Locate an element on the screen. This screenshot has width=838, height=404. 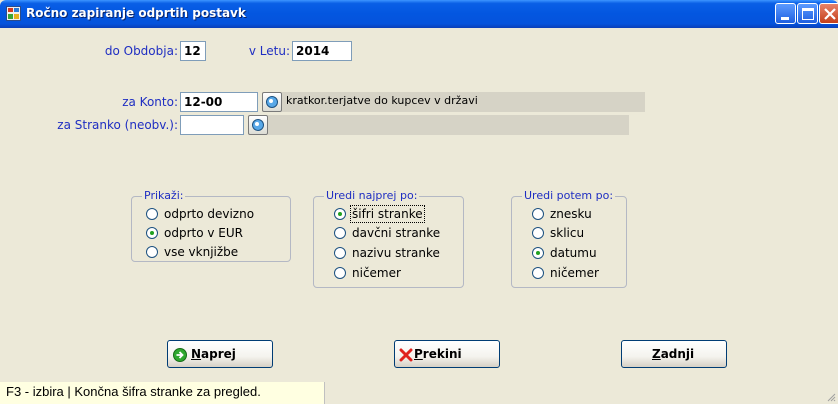
uredi-potem-group-title: Uredi potem po: is located at coordinates (569, 195).